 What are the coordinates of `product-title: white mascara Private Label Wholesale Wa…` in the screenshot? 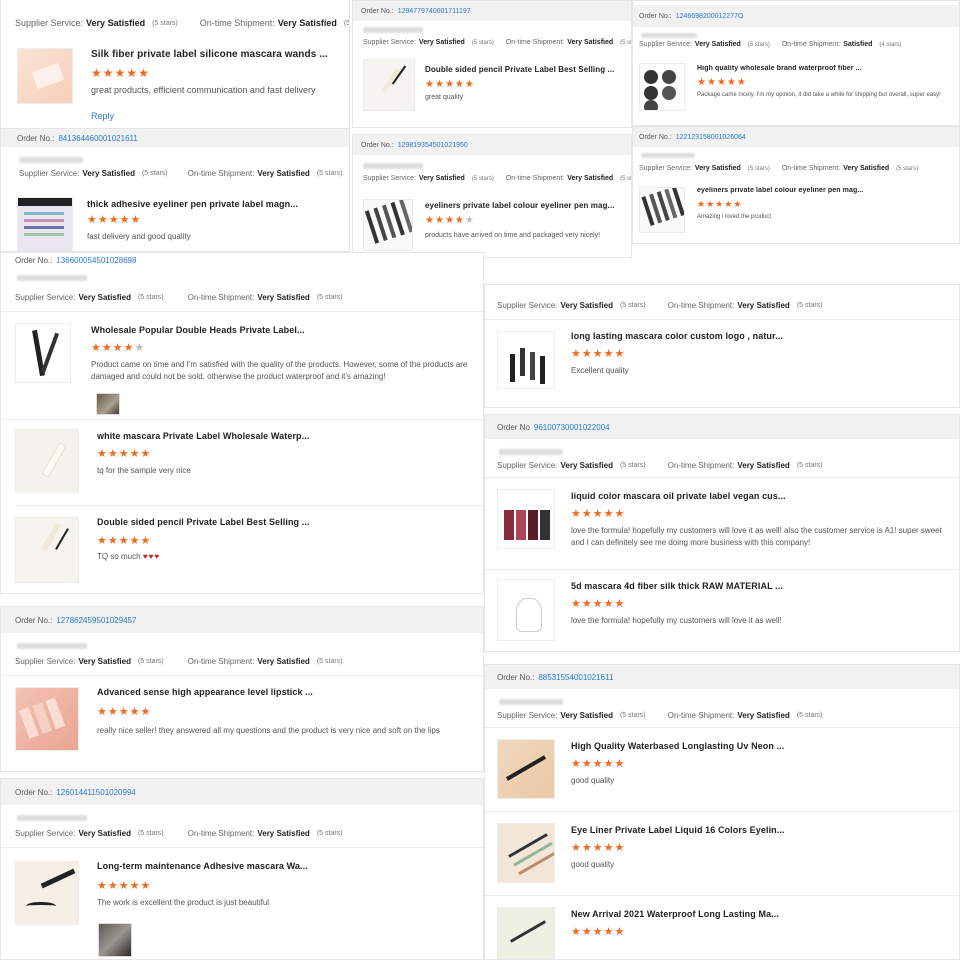 It's located at (282, 436).